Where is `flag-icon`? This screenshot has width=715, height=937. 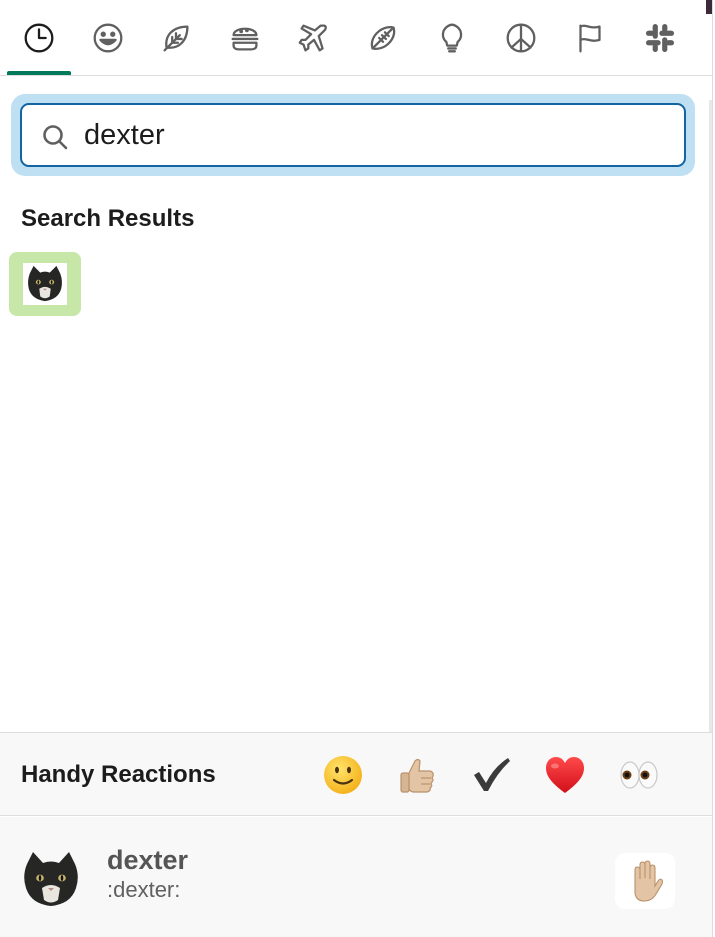
flag-icon is located at coordinates (590, 38).